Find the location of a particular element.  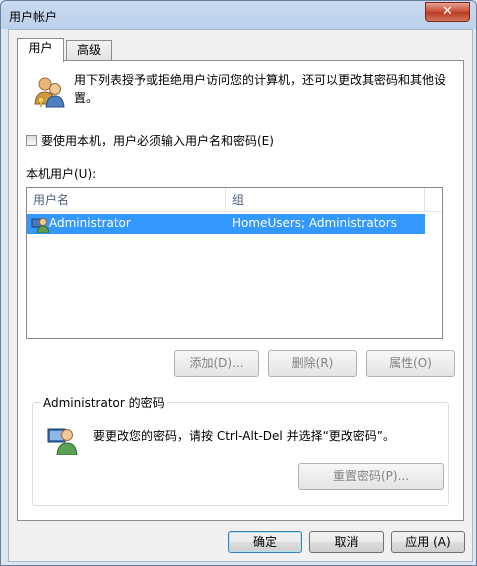

password-group-title: Administrator 的密码 is located at coordinates (104, 402).